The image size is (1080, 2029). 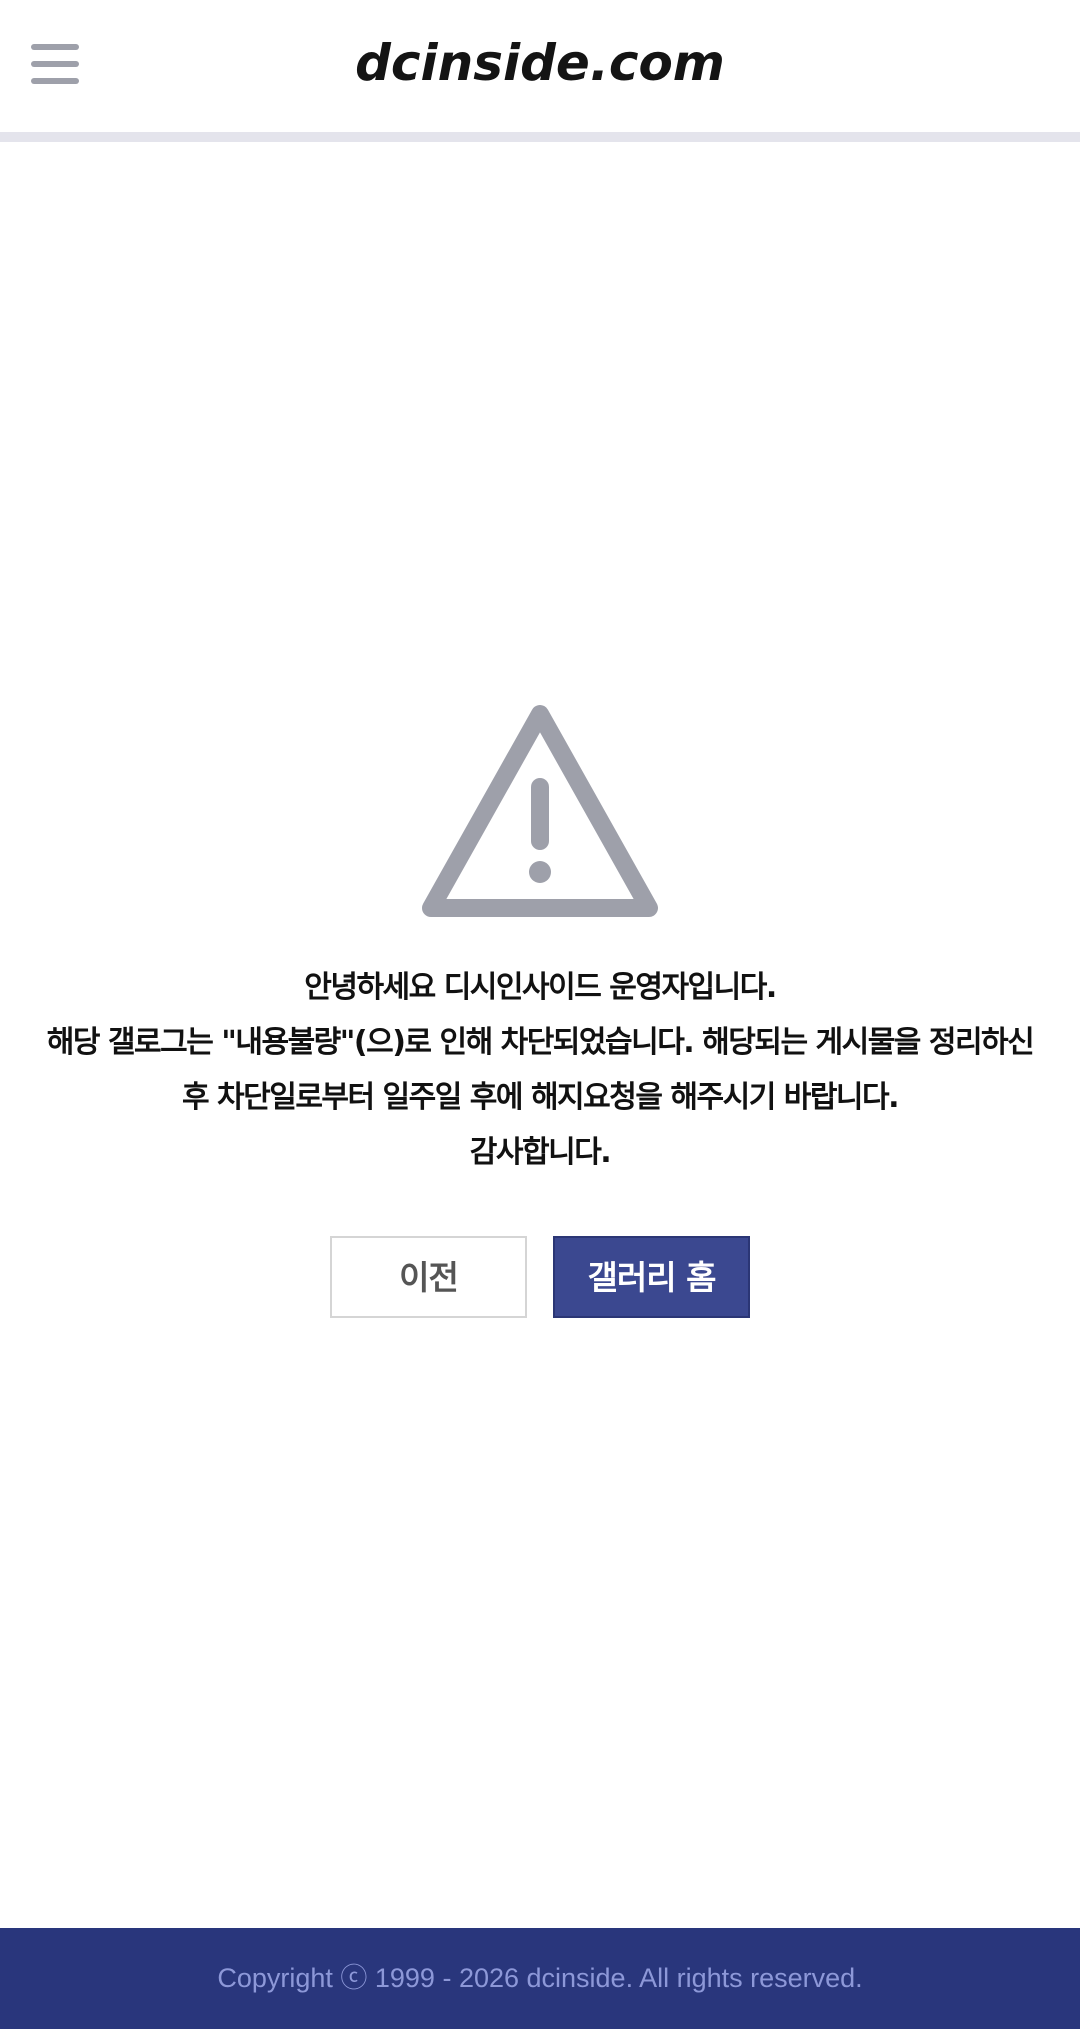 I want to click on header: dcinside.com, so click(x=540, y=66).